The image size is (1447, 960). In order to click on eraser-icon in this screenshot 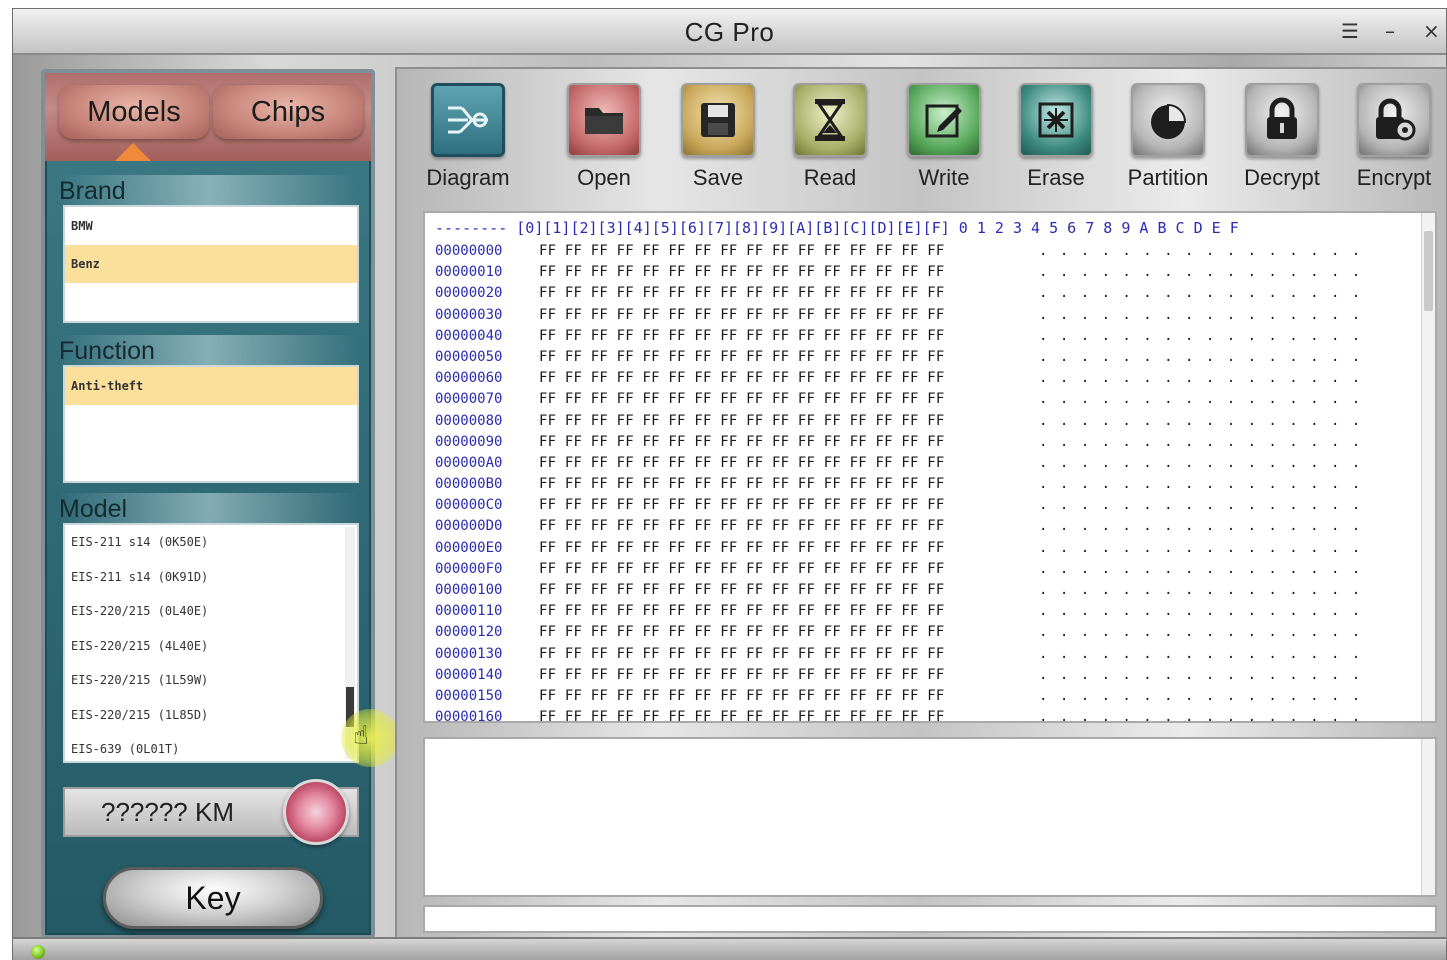, I will do `click(1056, 120)`.